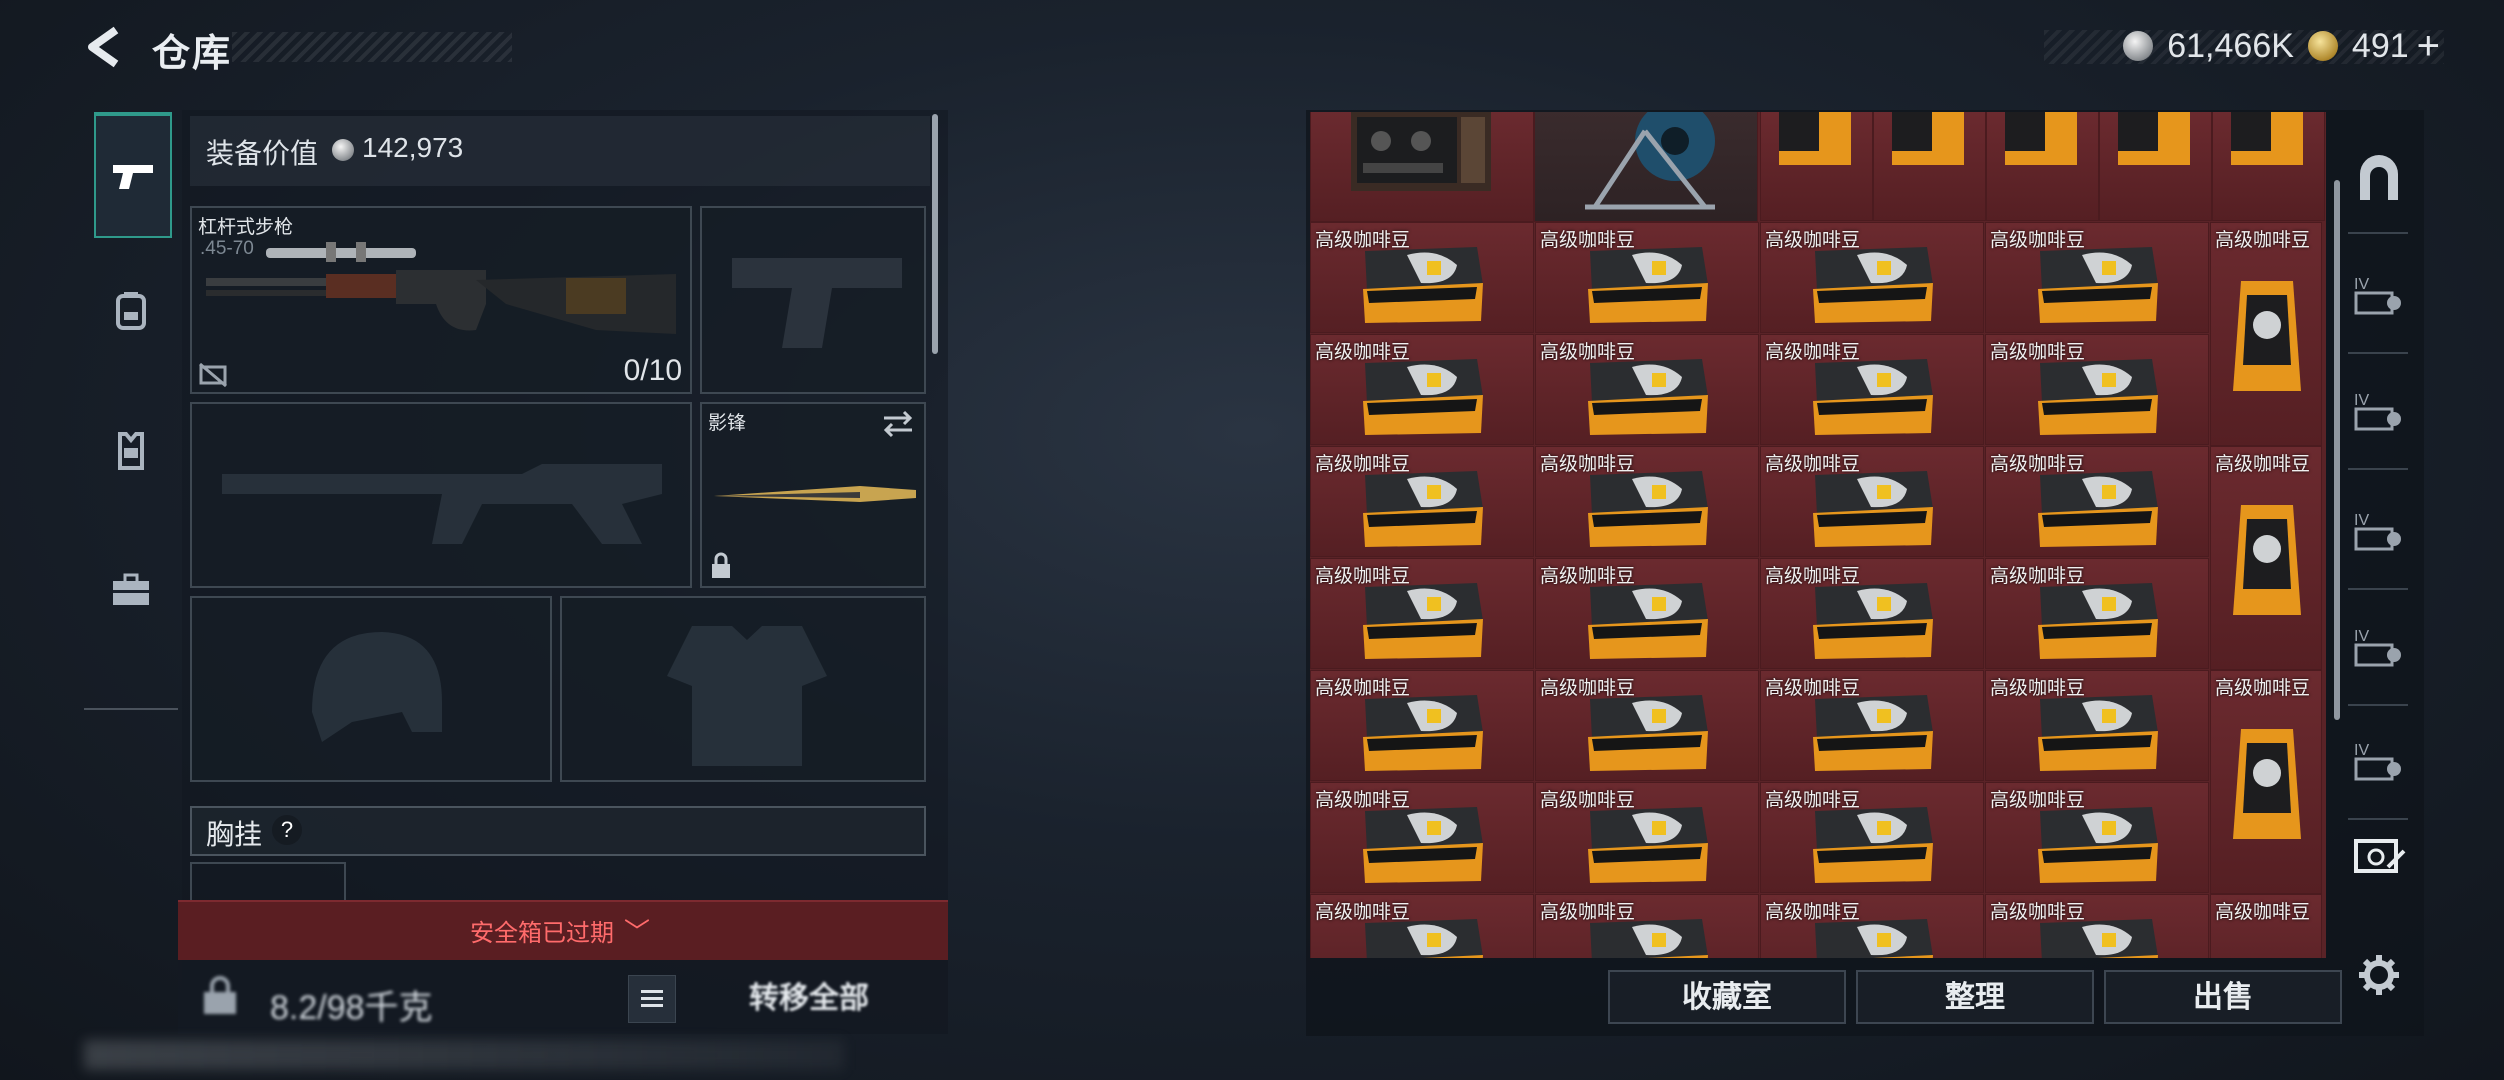 The width and height of the screenshot is (2504, 1080). What do you see at coordinates (343, 150) in the screenshot?
I see `silver-coin-icon` at bounding box center [343, 150].